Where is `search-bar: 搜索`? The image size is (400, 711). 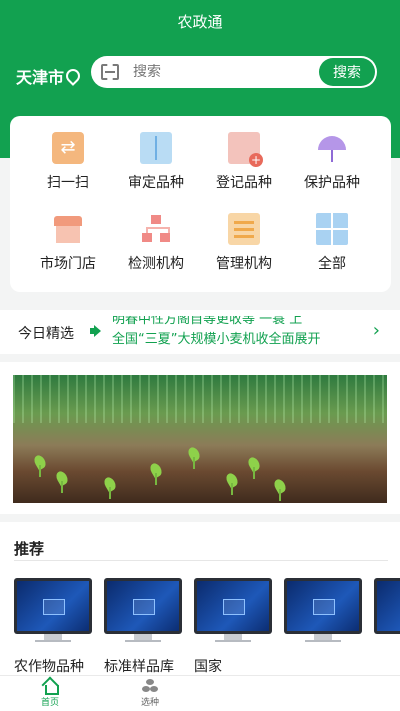 search-bar: 搜索 is located at coordinates (234, 72).